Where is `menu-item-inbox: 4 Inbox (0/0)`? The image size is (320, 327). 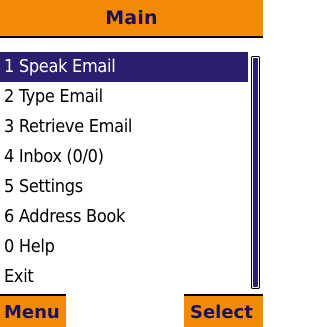 menu-item-inbox: 4 Inbox (0/0) is located at coordinates (124, 157).